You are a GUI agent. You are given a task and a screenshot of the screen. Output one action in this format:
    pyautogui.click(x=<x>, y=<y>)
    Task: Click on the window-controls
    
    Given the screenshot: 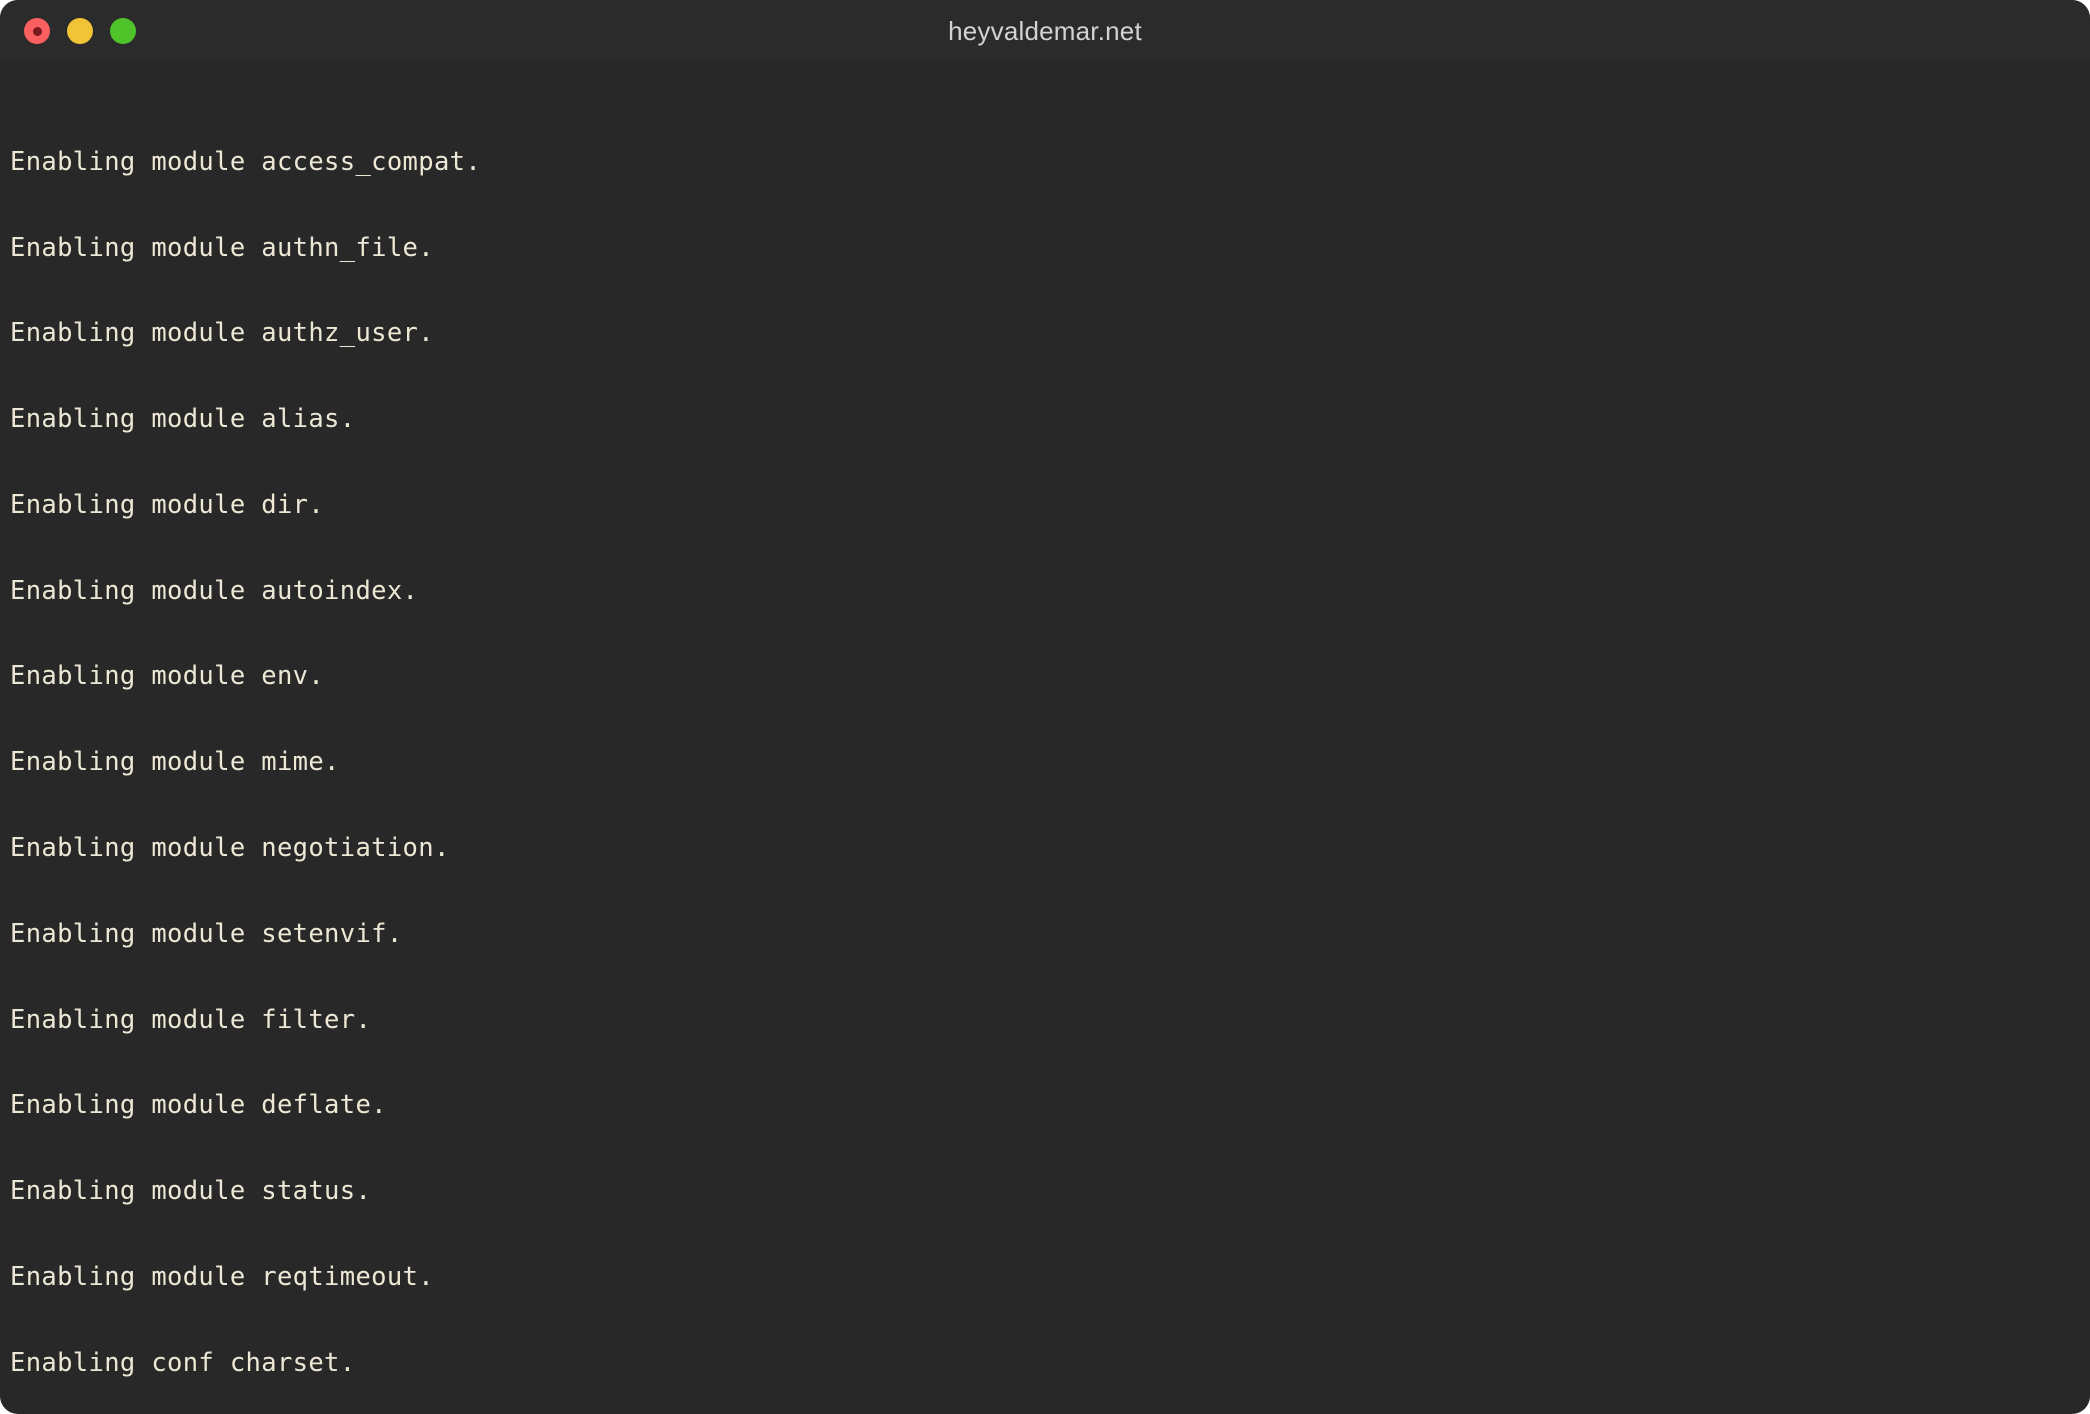 What is the action you would take?
    pyautogui.click(x=80, y=31)
    